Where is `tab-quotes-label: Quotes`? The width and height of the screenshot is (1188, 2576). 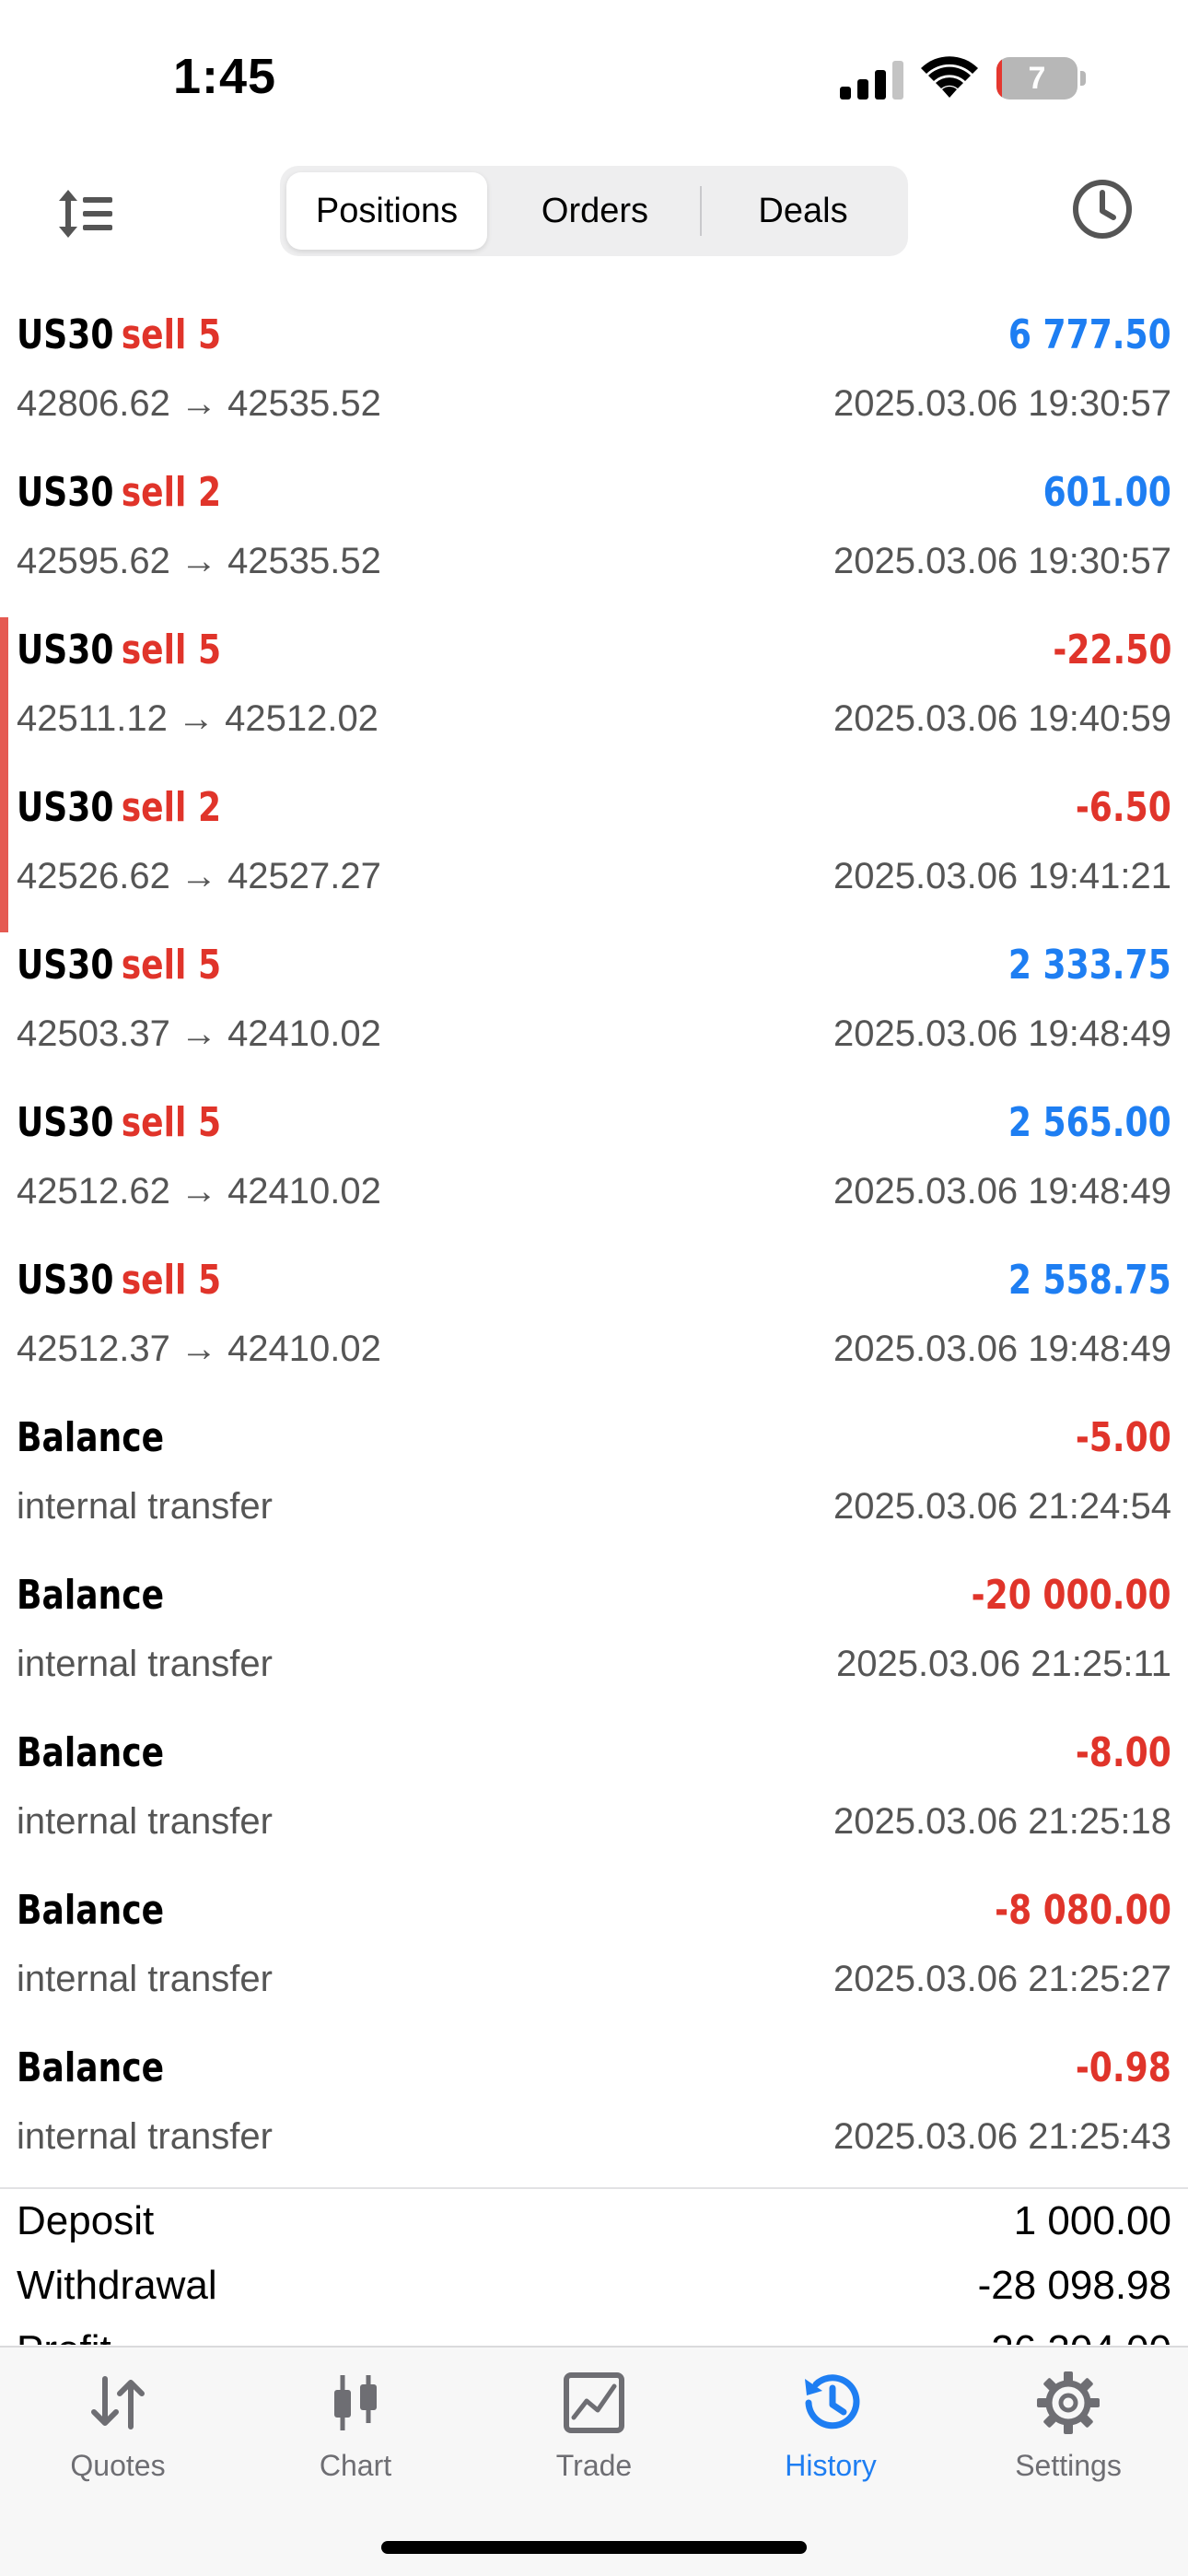
tab-quotes-label: Quotes is located at coordinates (118, 2465).